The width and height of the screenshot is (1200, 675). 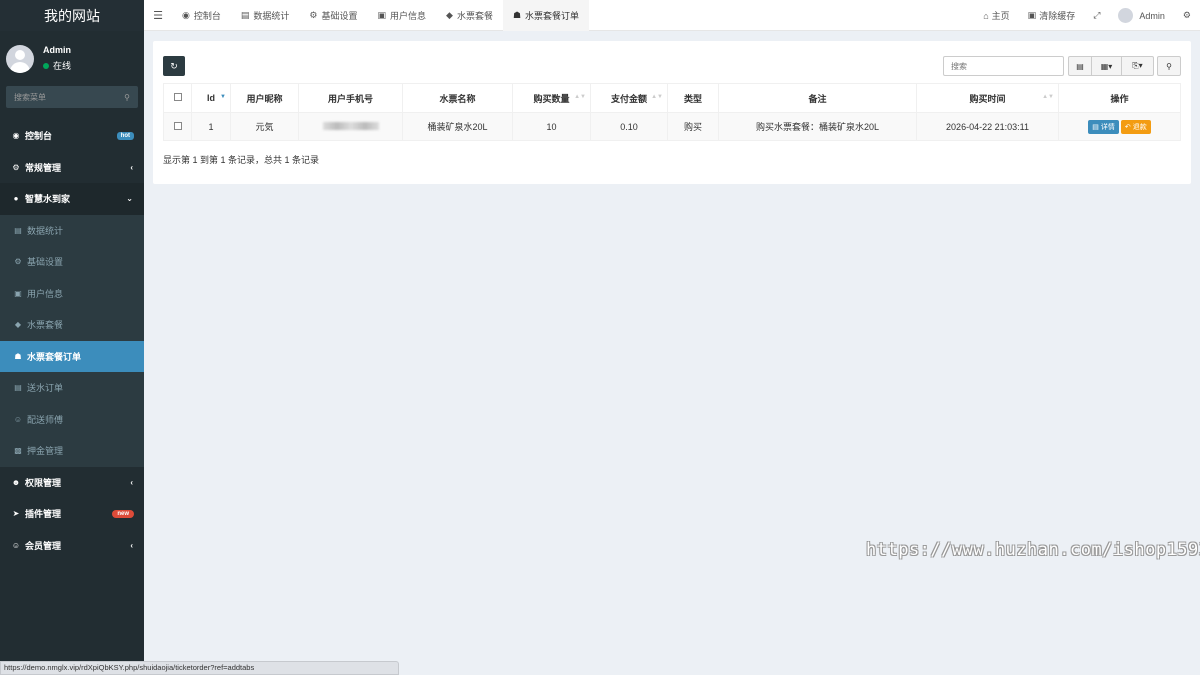 I want to click on cell-note: 购买水票套餐：桶装矿泉水20L, so click(x=817, y=126).